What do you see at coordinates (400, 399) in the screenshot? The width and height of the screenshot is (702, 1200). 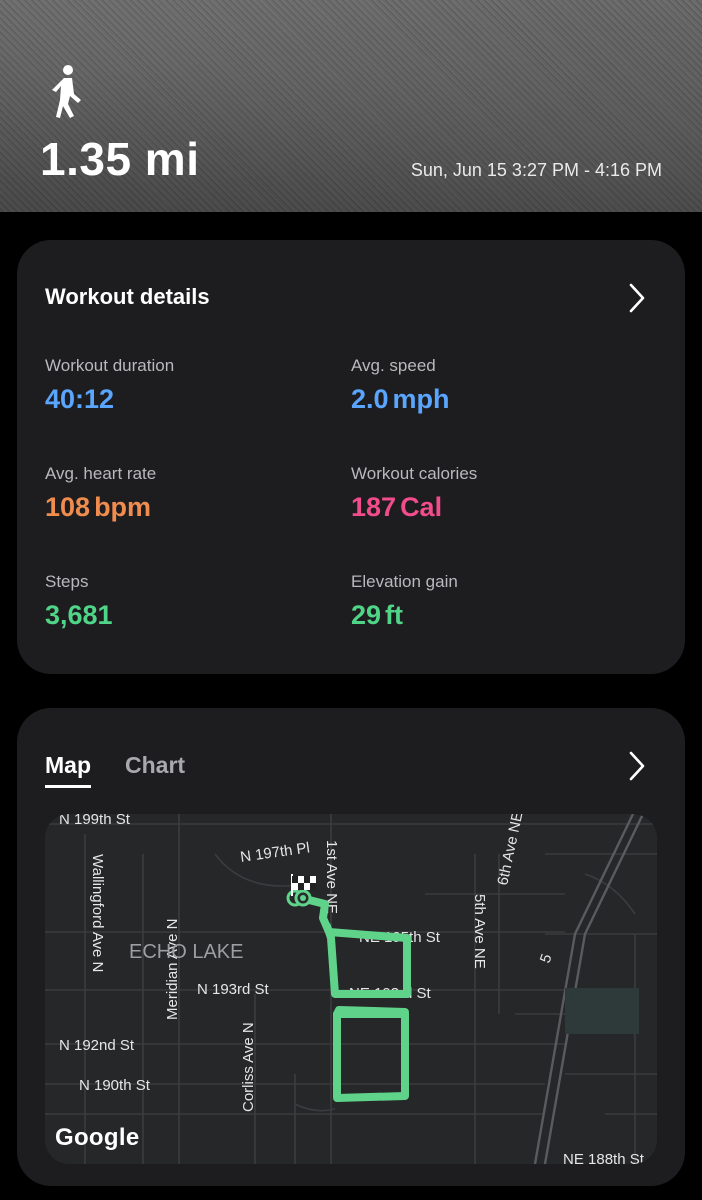 I see `metric-value: 2.0 mph` at bounding box center [400, 399].